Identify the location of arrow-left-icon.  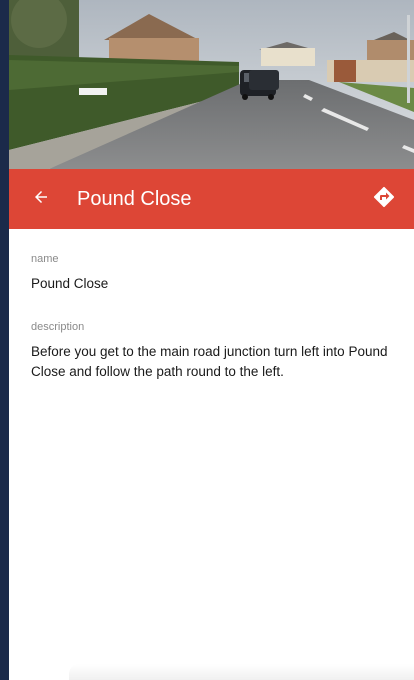
(41, 199).